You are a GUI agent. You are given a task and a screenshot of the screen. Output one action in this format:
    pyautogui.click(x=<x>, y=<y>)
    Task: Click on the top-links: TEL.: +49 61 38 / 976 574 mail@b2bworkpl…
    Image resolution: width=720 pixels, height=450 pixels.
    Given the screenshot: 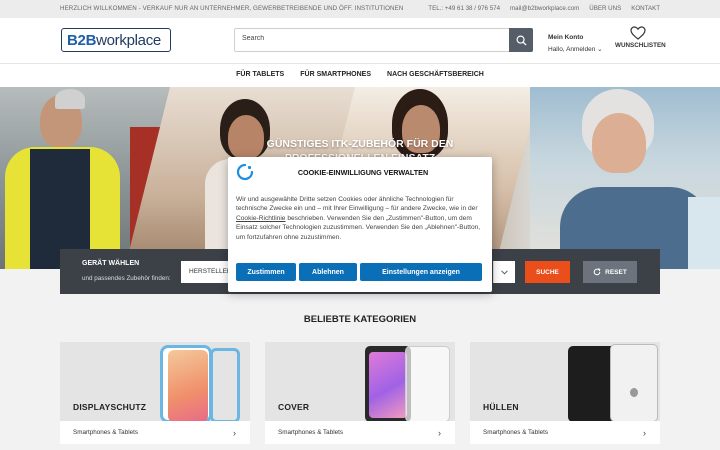 What is the action you would take?
    pyautogui.click(x=544, y=8)
    